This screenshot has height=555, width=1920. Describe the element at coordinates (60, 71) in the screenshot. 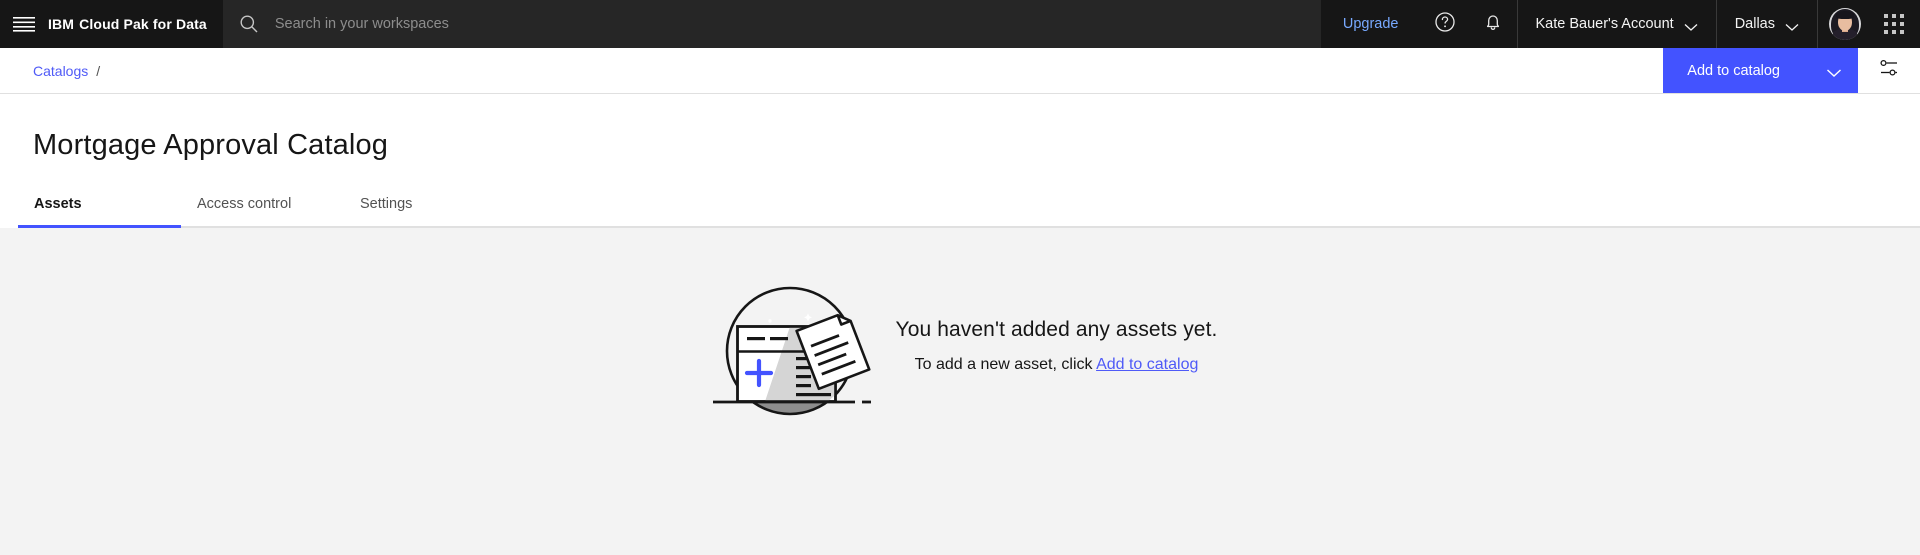

I see `breadcrumb-item-catalogs: Catalogs` at that location.